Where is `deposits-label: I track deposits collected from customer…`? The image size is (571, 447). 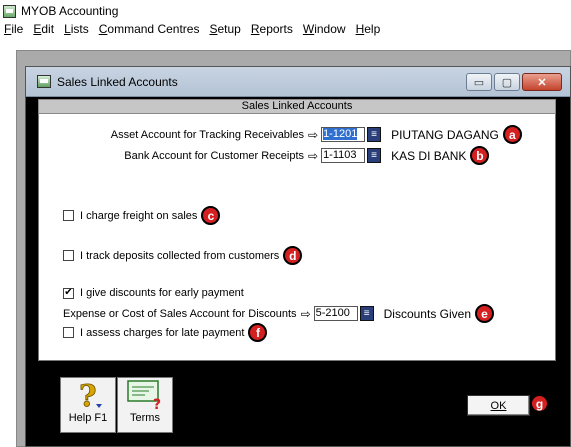 deposits-label: I track deposits collected from customer… is located at coordinates (179, 256).